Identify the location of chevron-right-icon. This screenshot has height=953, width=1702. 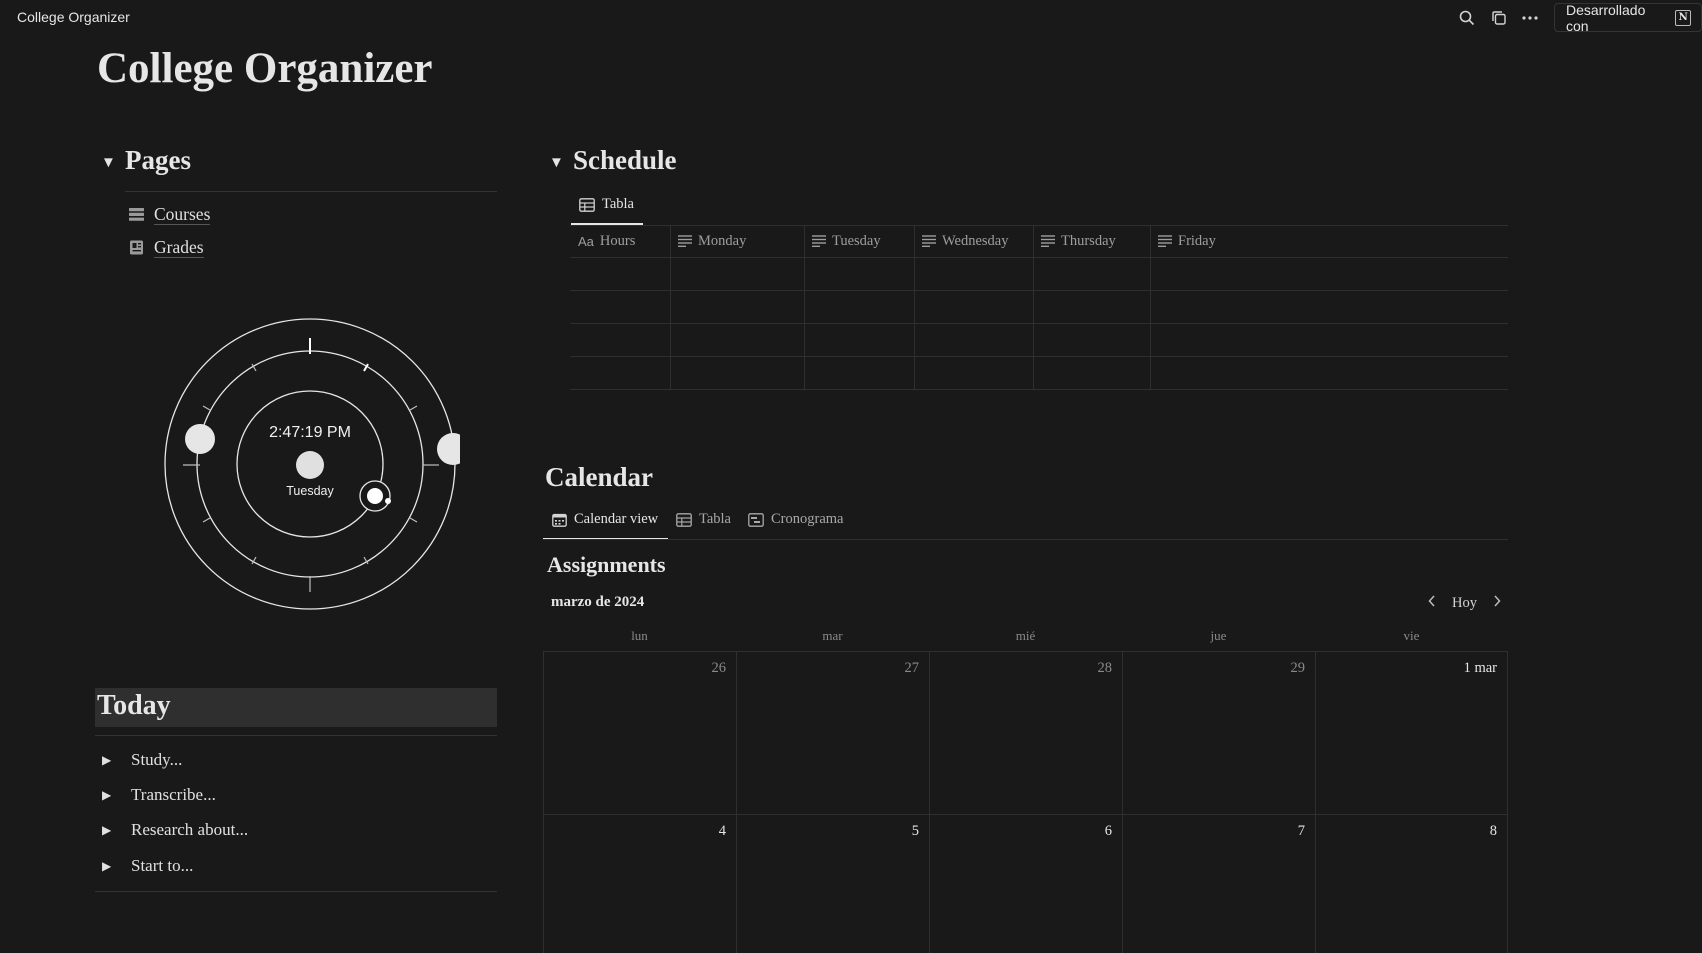
(1497, 601).